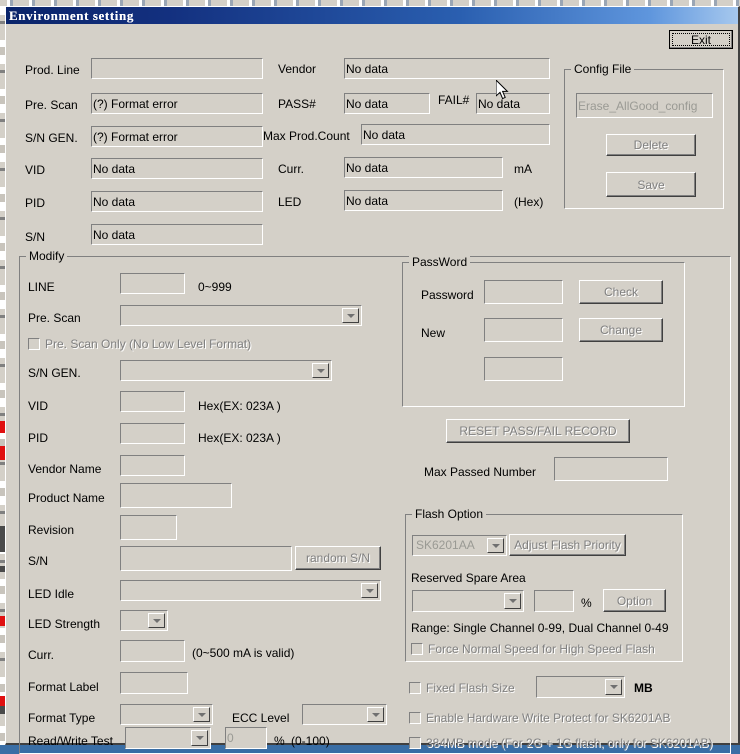 This screenshot has width=740, height=754. I want to click on pid-field, so click(177, 201).